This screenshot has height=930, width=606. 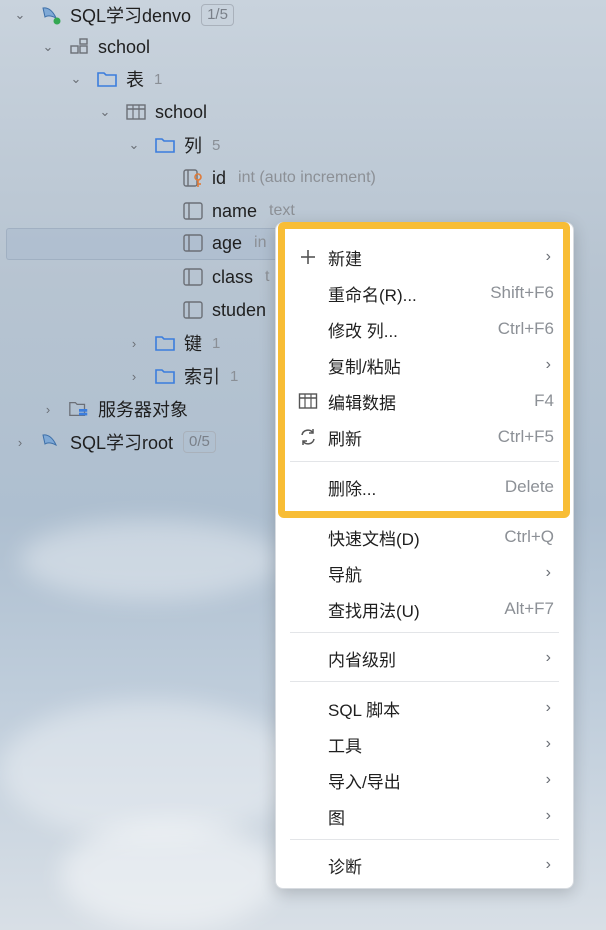 What do you see at coordinates (364, 710) in the screenshot?
I see `menu-item-label: SQL 脚本` at bounding box center [364, 710].